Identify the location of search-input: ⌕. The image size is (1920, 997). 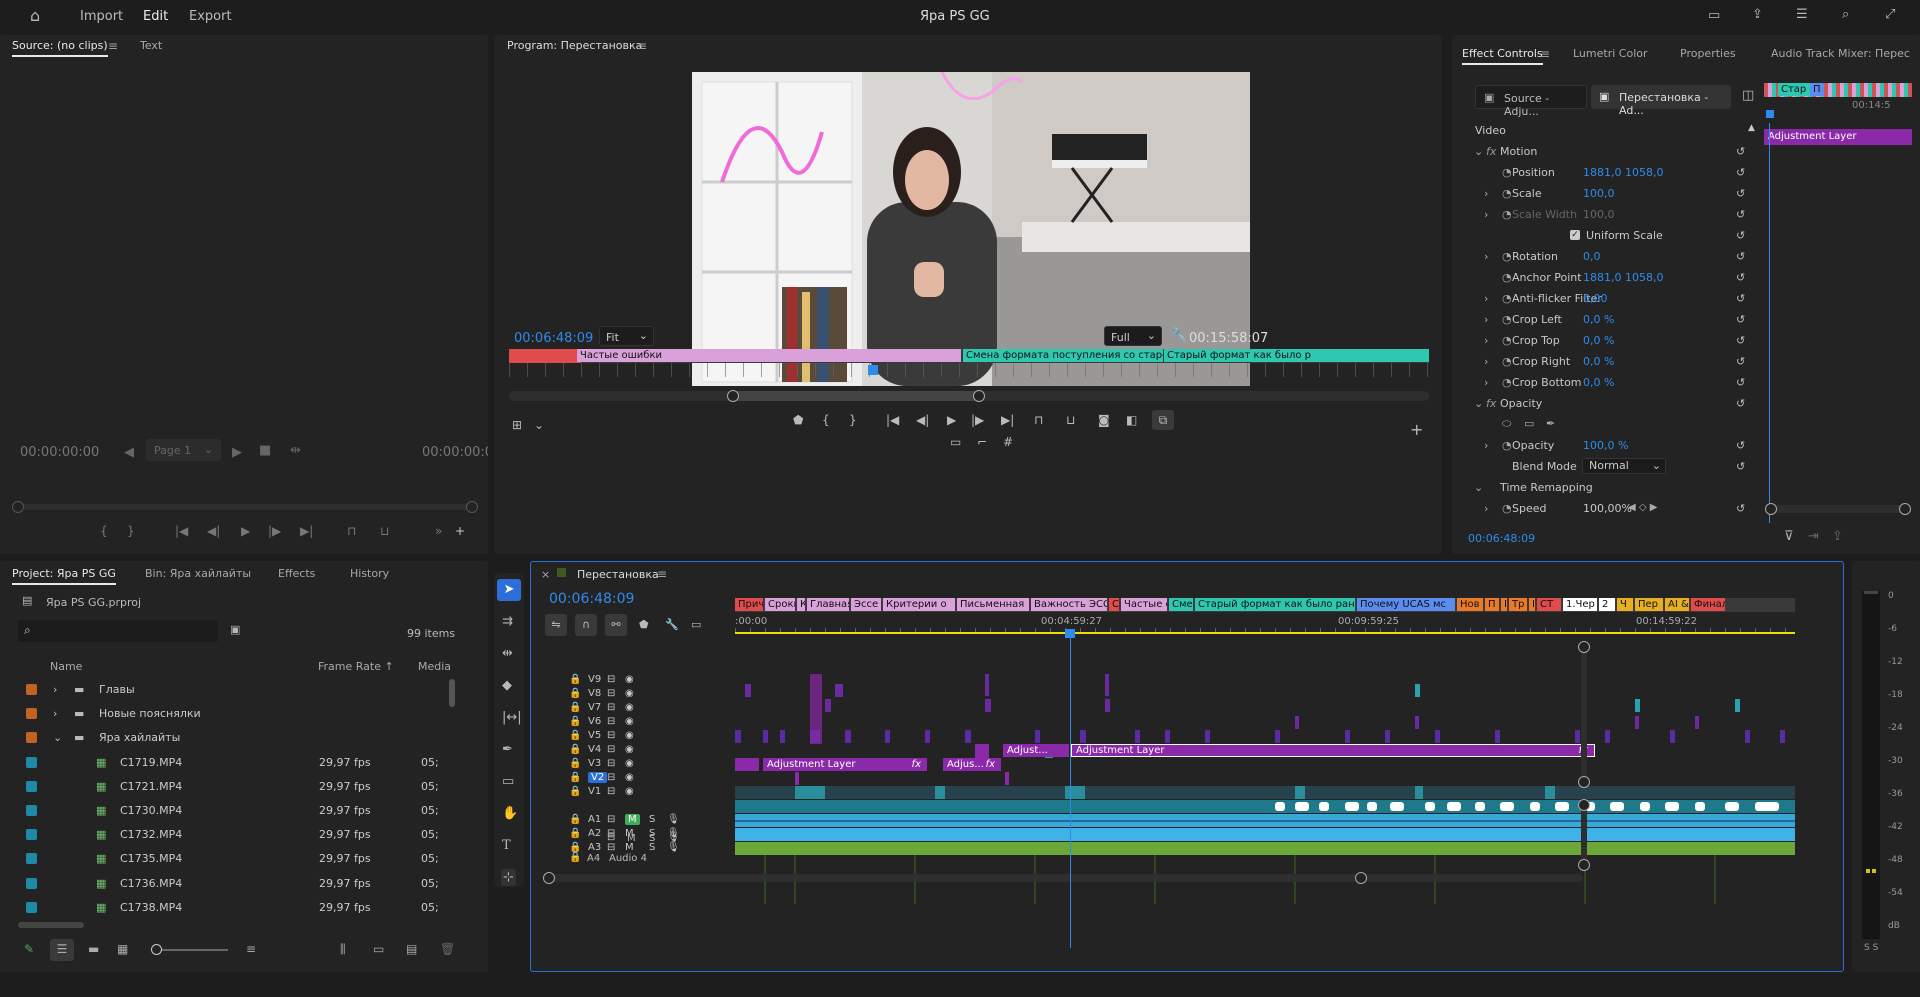
(118, 631).